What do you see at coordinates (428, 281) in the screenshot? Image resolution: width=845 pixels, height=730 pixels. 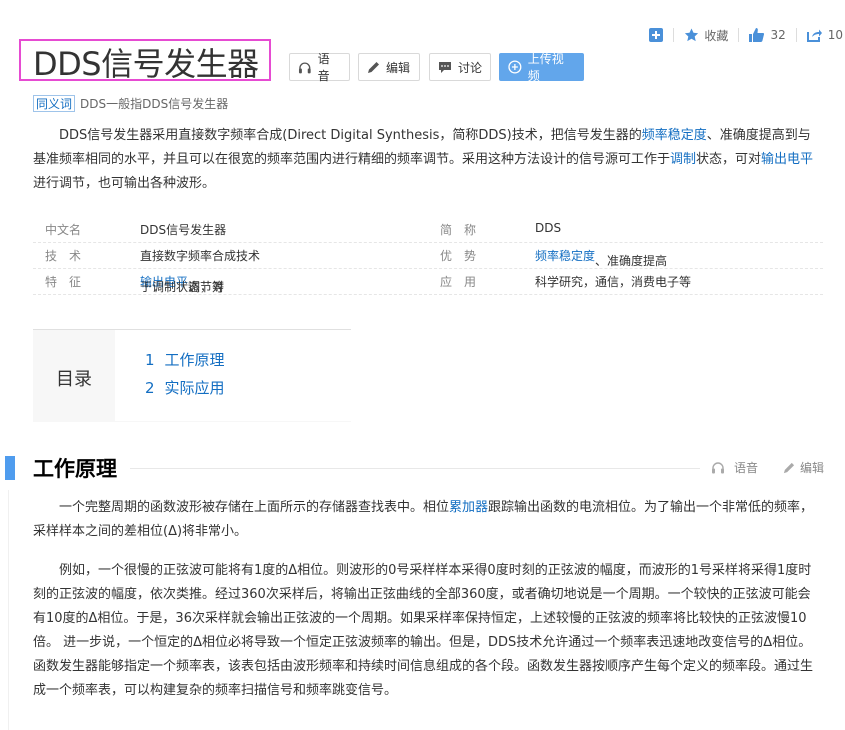 I see `info-row: 特 征 于调制状态，对 输出电平 调节等 应 用 科学研究，通信，消费电子等` at bounding box center [428, 281].